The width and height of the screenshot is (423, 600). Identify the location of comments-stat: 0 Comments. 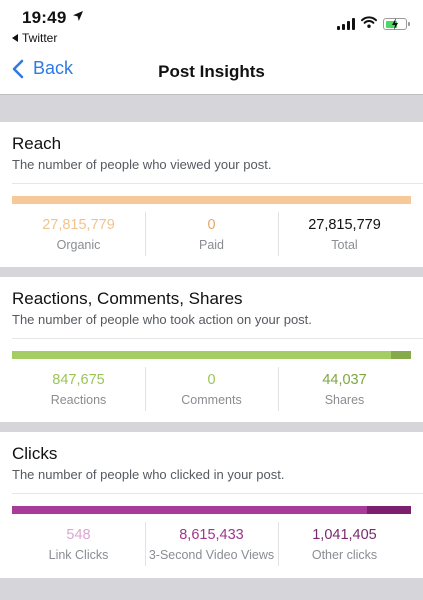
(211, 391).